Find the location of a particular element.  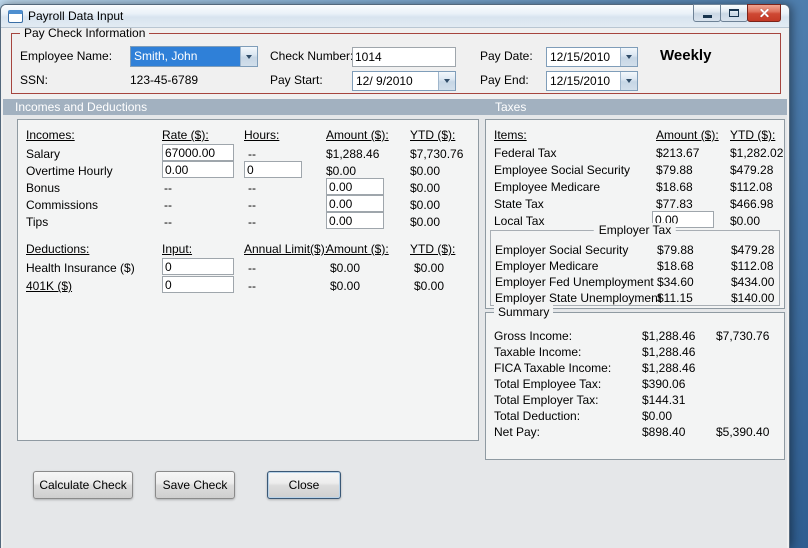

tax-amount-col-header: Amount ($): is located at coordinates (687, 135).